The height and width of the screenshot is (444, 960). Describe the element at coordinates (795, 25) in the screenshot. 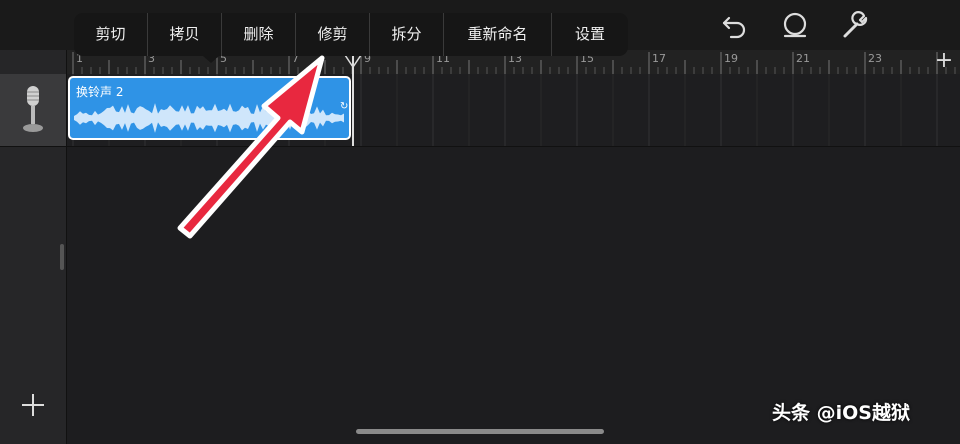

I see `loop-icon` at that location.